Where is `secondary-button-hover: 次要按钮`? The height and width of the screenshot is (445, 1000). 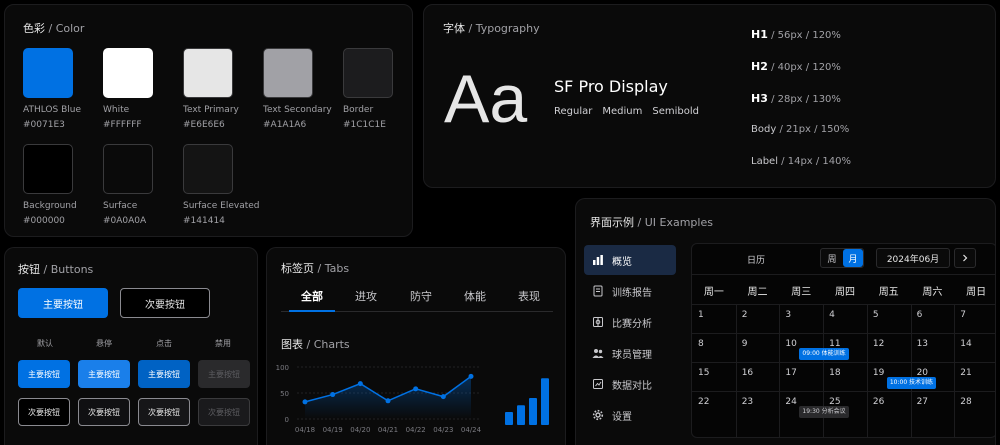
secondary-button-hover: 次要按钮 is located at coordinates (104, 412).